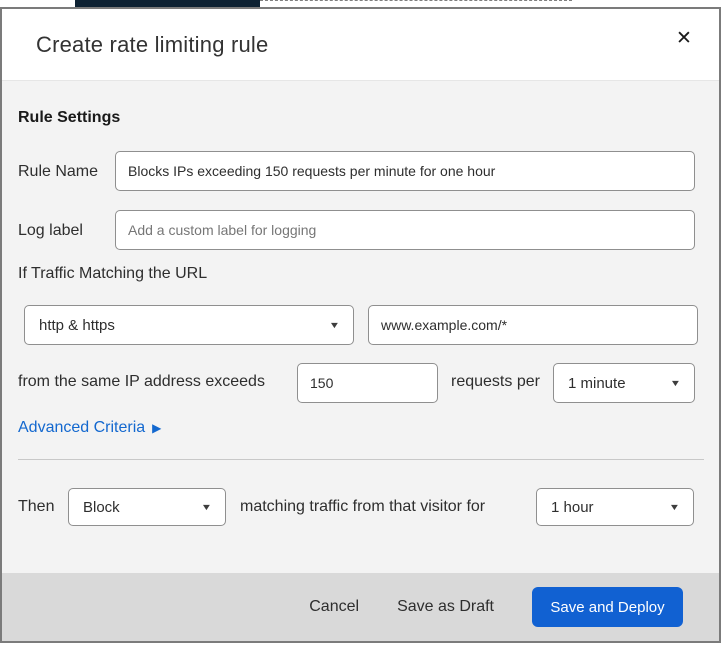  I want to click on advanced-criteria-link: Advanced Criteria ▶, so click(89, 428).